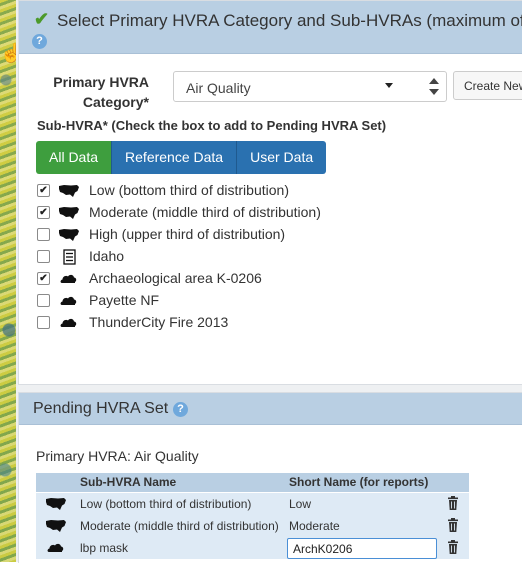 This screenshot has width=522, height=563. I want to click on short-name-input: ArchK0206, so click(362, 548).